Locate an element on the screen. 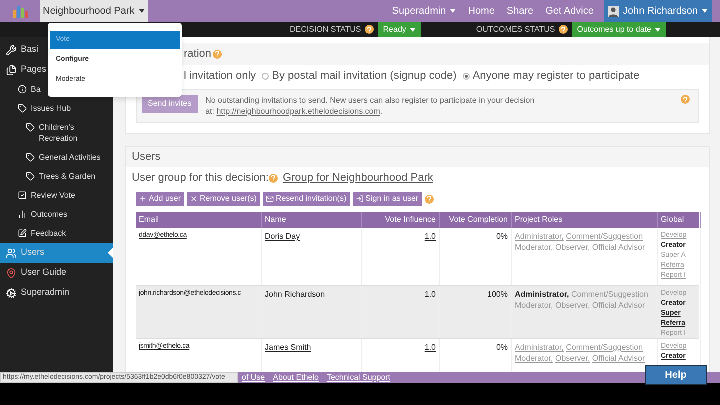  name-cell: John Richardson is located at coordinates (312, 312).